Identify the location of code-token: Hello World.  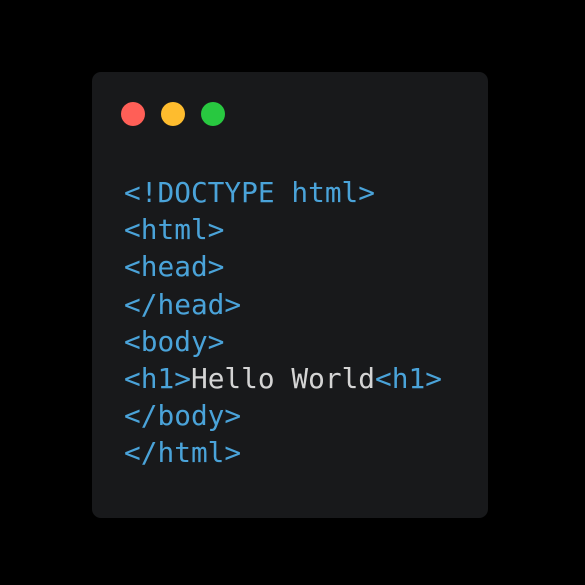
(283, 378).